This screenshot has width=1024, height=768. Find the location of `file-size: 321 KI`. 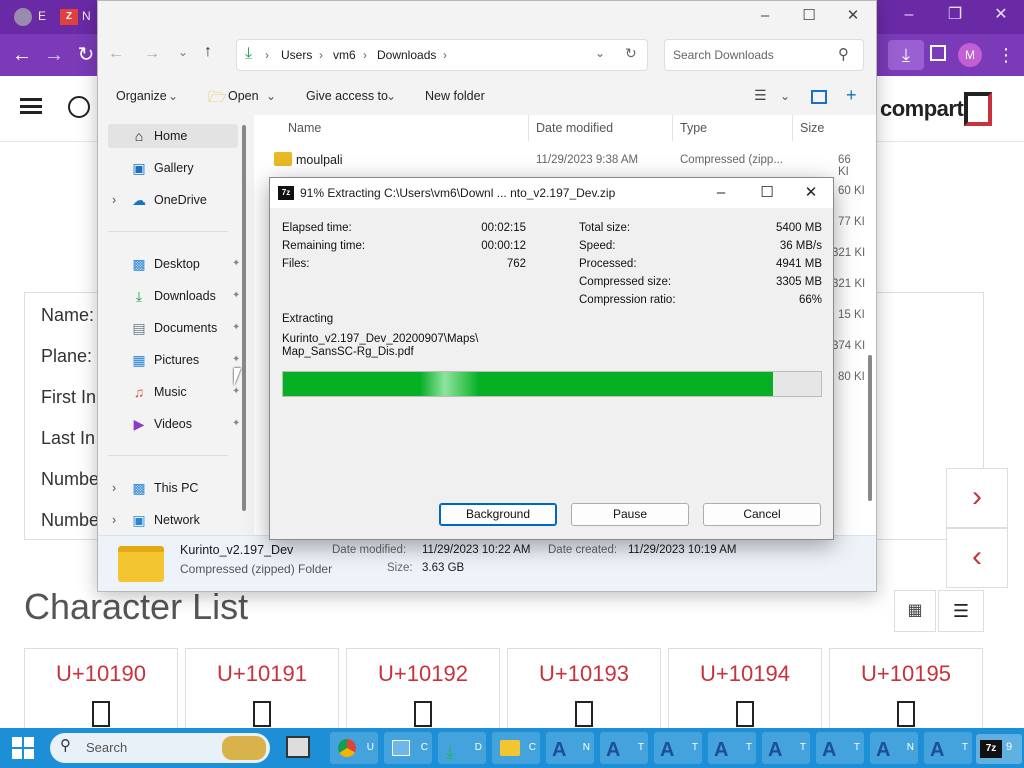

file-size: 321 KI is located at coordinates (849, 284).